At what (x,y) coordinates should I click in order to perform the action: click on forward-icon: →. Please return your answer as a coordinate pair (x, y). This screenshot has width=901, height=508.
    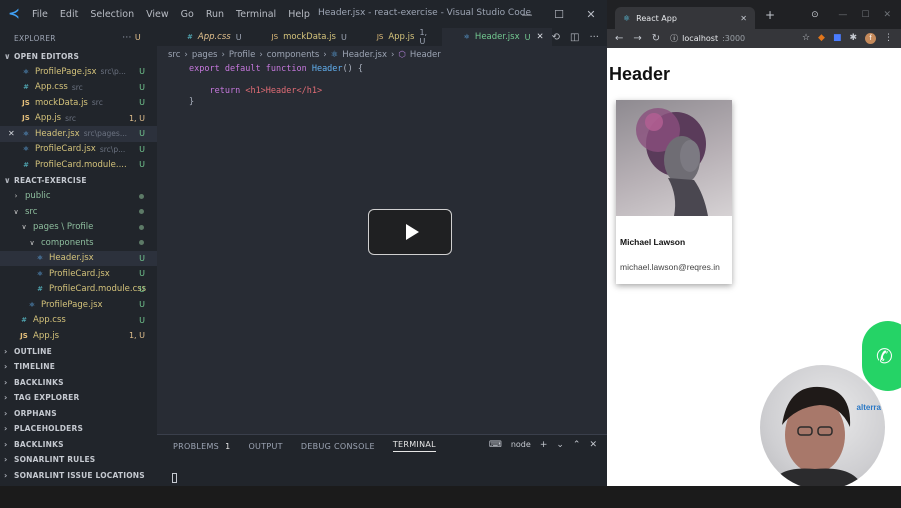
    Looking at the image, I should click on (637, 38).